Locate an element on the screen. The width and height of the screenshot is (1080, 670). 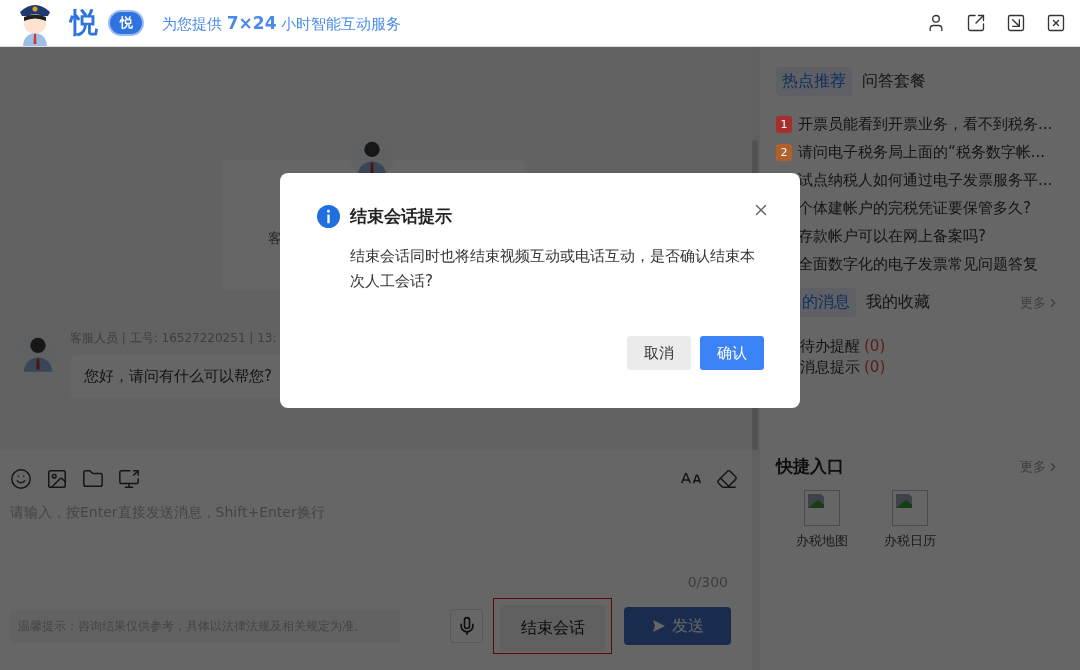
message-link: 待办提醒 (0) is located at coordinates (930, 346).